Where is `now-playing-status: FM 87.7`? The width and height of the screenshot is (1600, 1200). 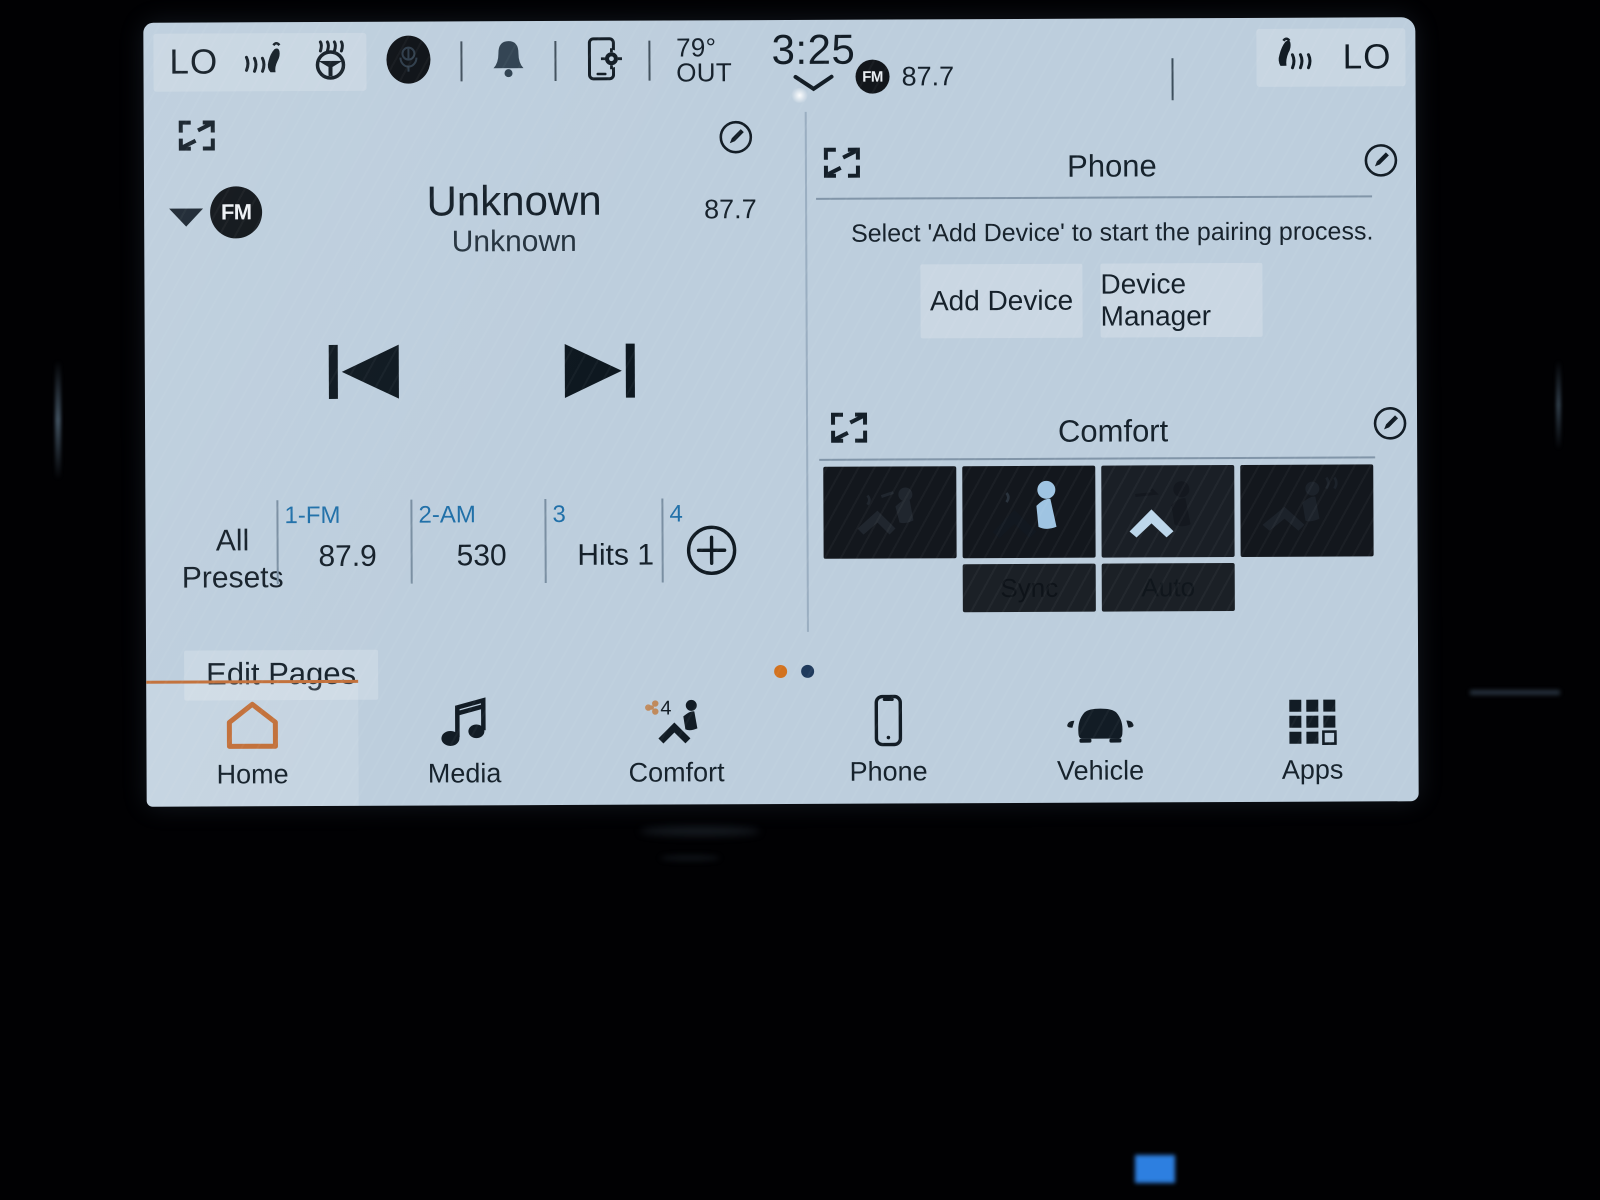
now-playing-status: FM 87.7 is located at coordinates (905, 76).